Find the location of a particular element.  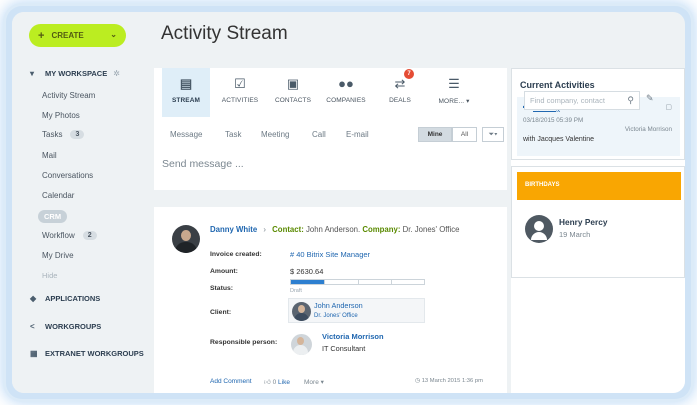

chevron-right-icon: › is located at coordinates (264, 229).